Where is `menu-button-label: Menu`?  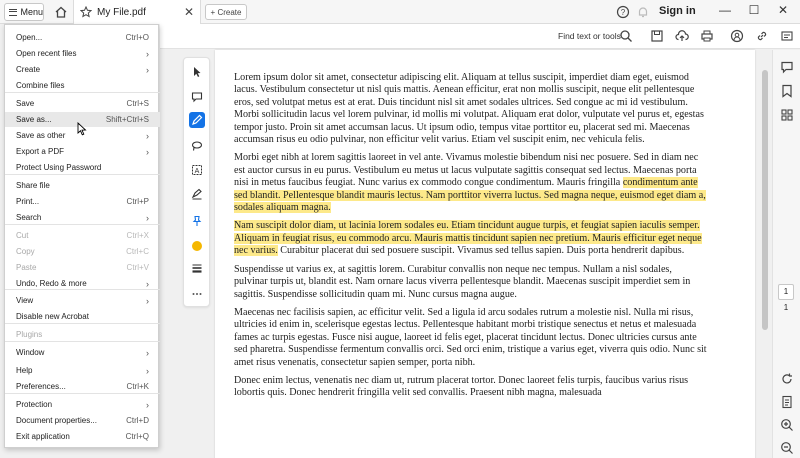 menu-button-label: Menu is located at coordinates (31, 12).